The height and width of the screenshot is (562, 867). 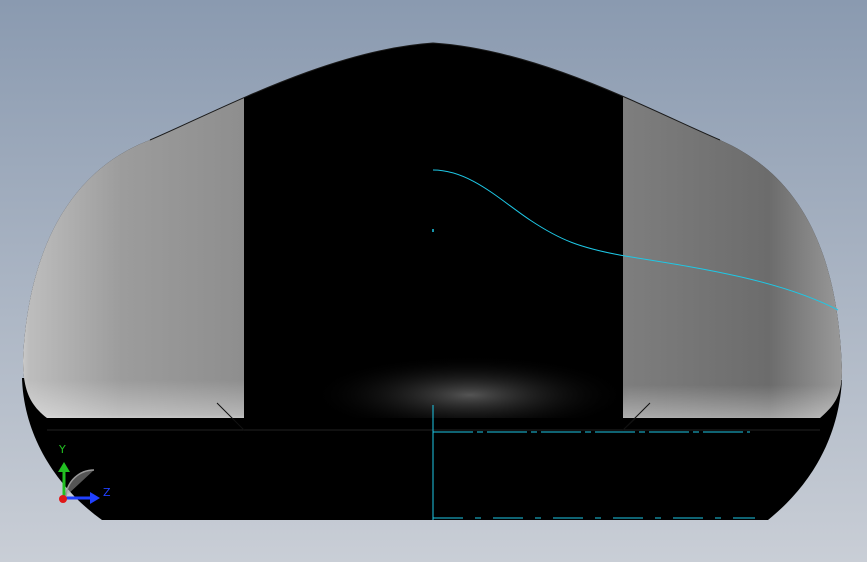 I want to click on triad-z-label: Z, so click(x=107, y=492).